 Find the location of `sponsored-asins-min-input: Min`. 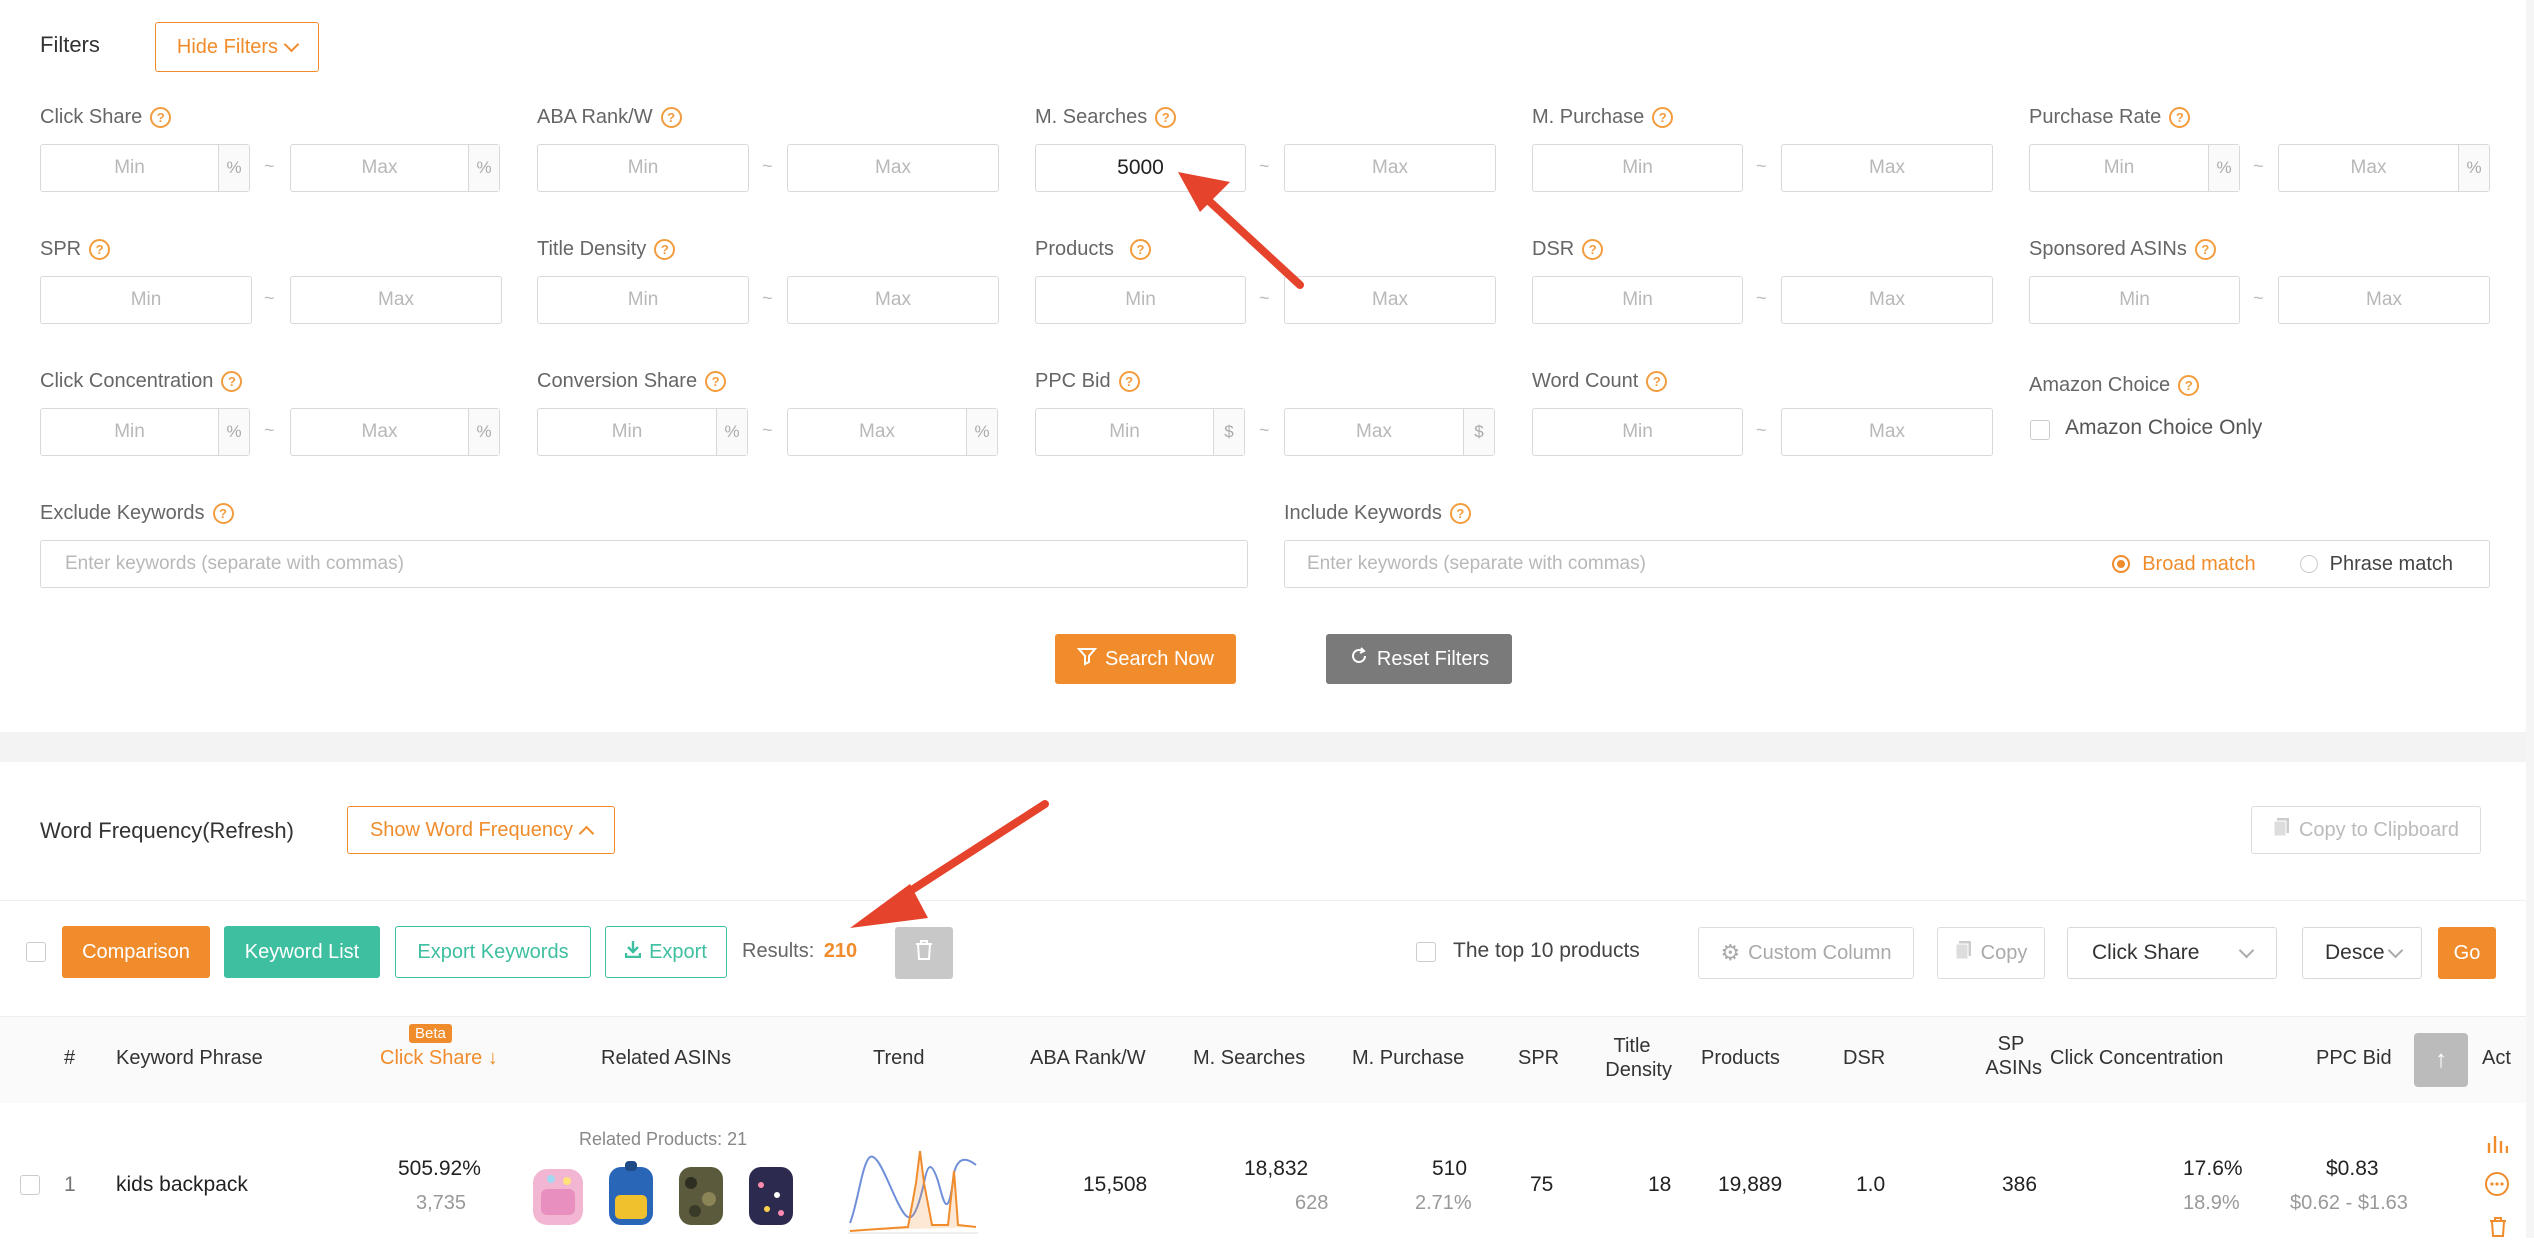

sponsored-asins-min-input: Min is located at coordinates (2134, 300).